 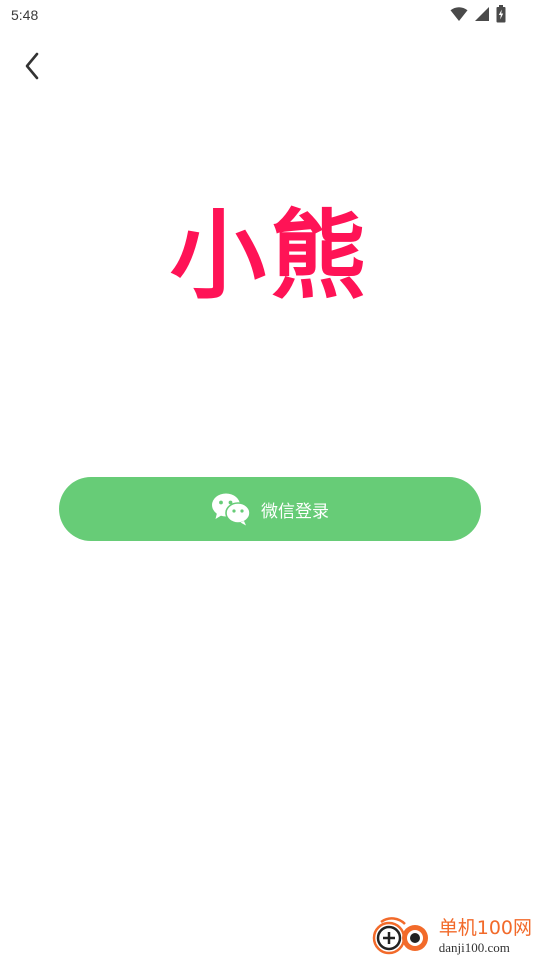 I want to click on status-bar: 5:48, so click(x=270, y=16).